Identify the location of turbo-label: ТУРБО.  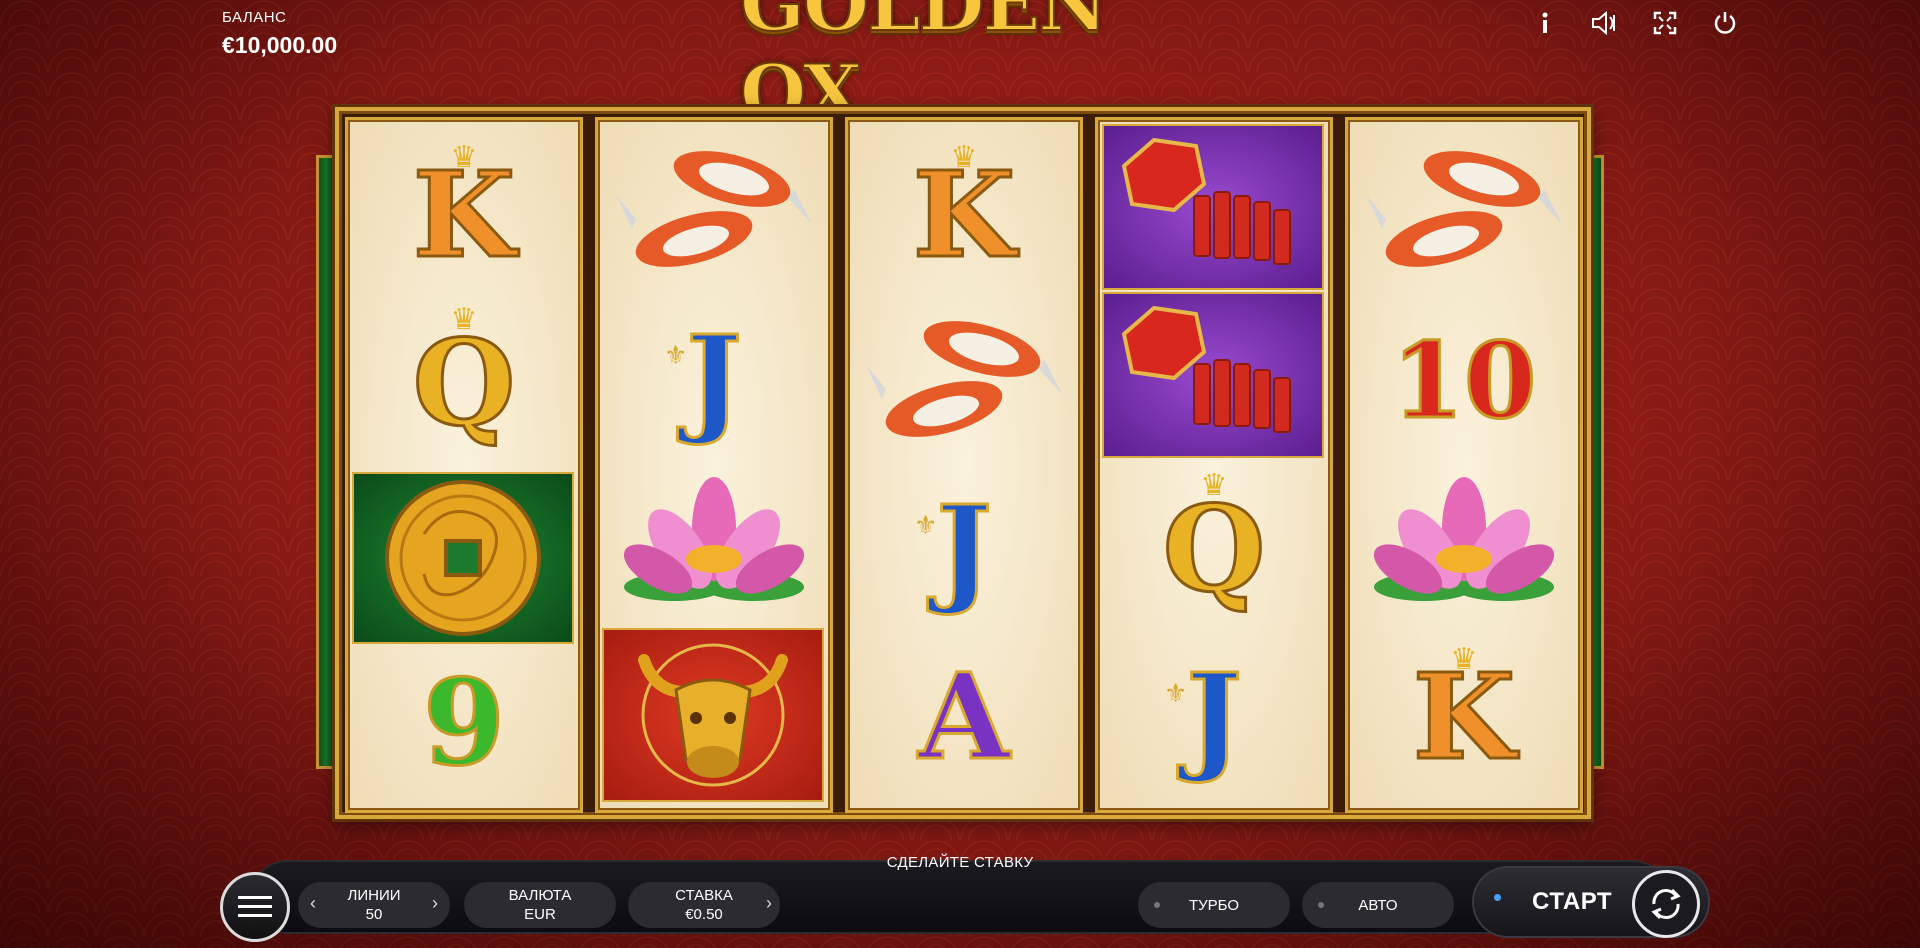
(1214, 905).